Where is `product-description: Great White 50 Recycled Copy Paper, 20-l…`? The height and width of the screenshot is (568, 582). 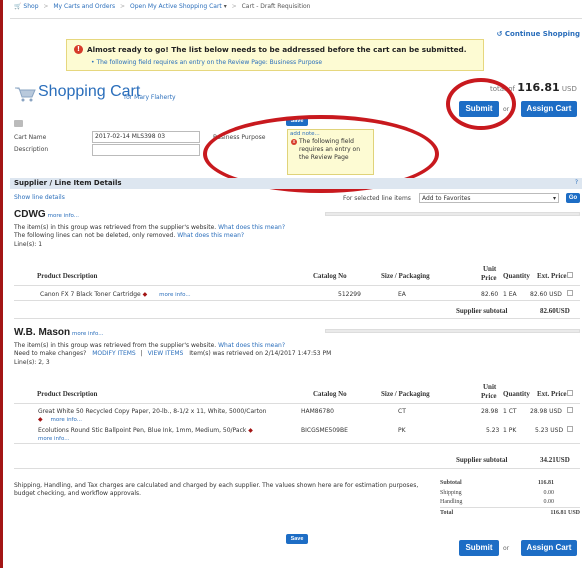
product-description: Great White 50 Recycled Copy Paper, 20-l… is located at coordinates (152, 411).